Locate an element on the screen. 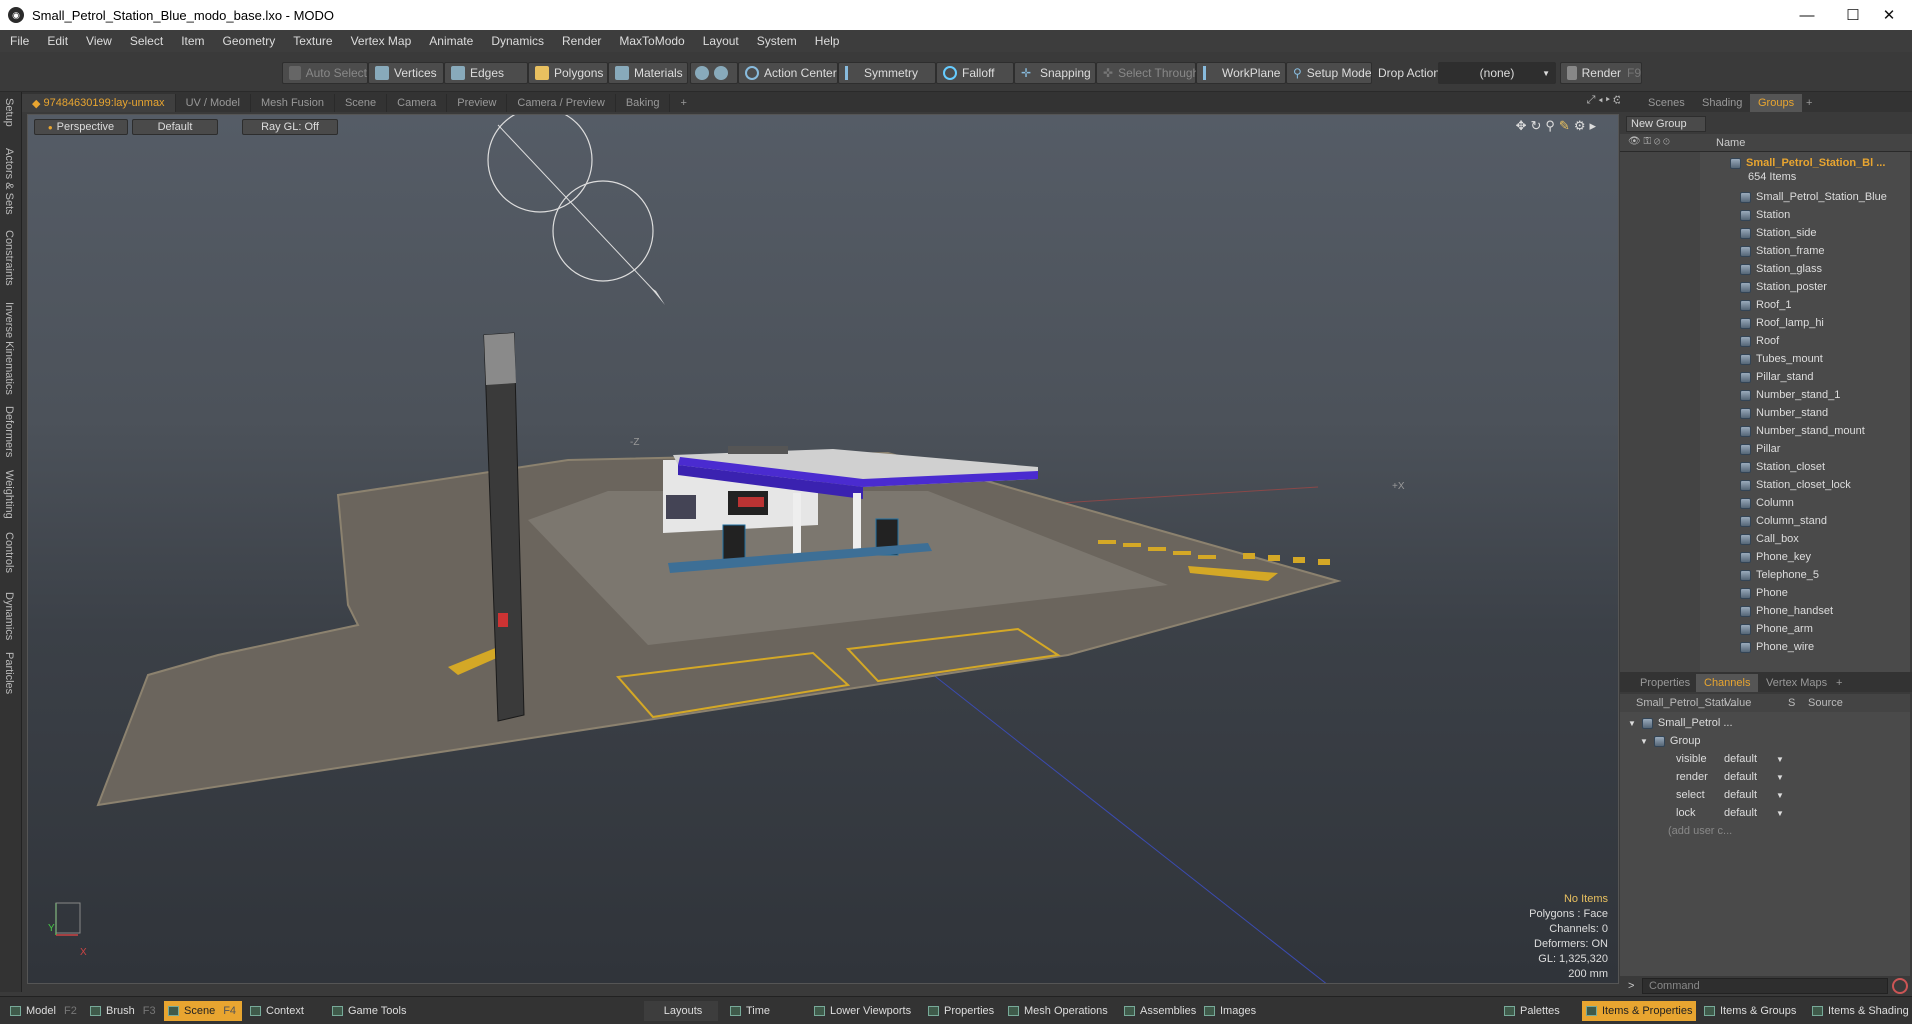  tab-scene: Scene is located at coordinates (361, 103).